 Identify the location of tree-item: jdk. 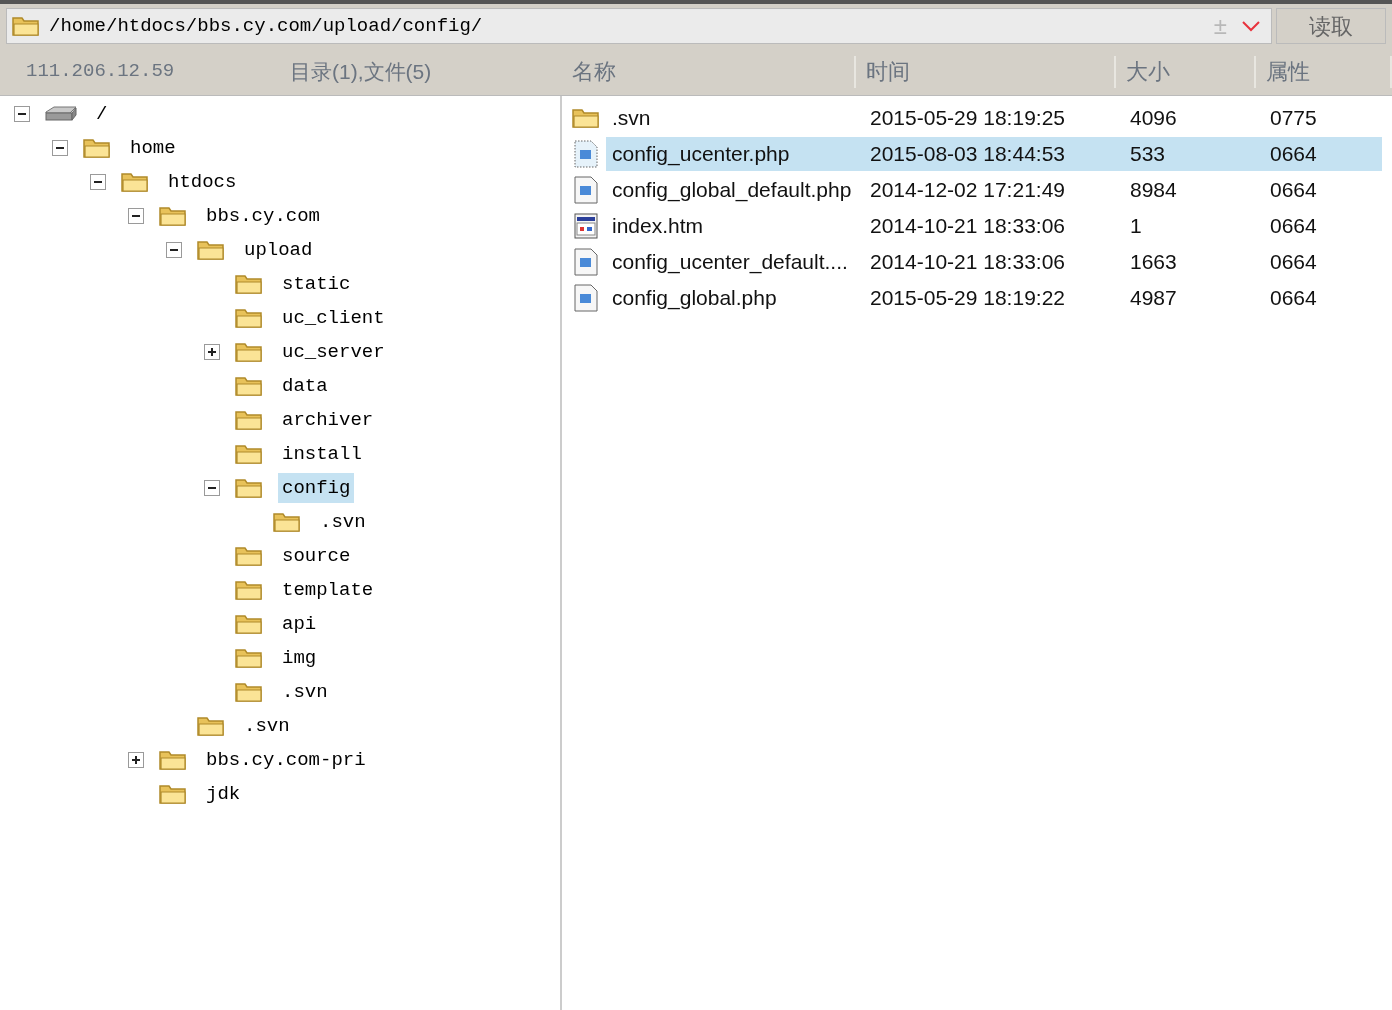
(223, 794).